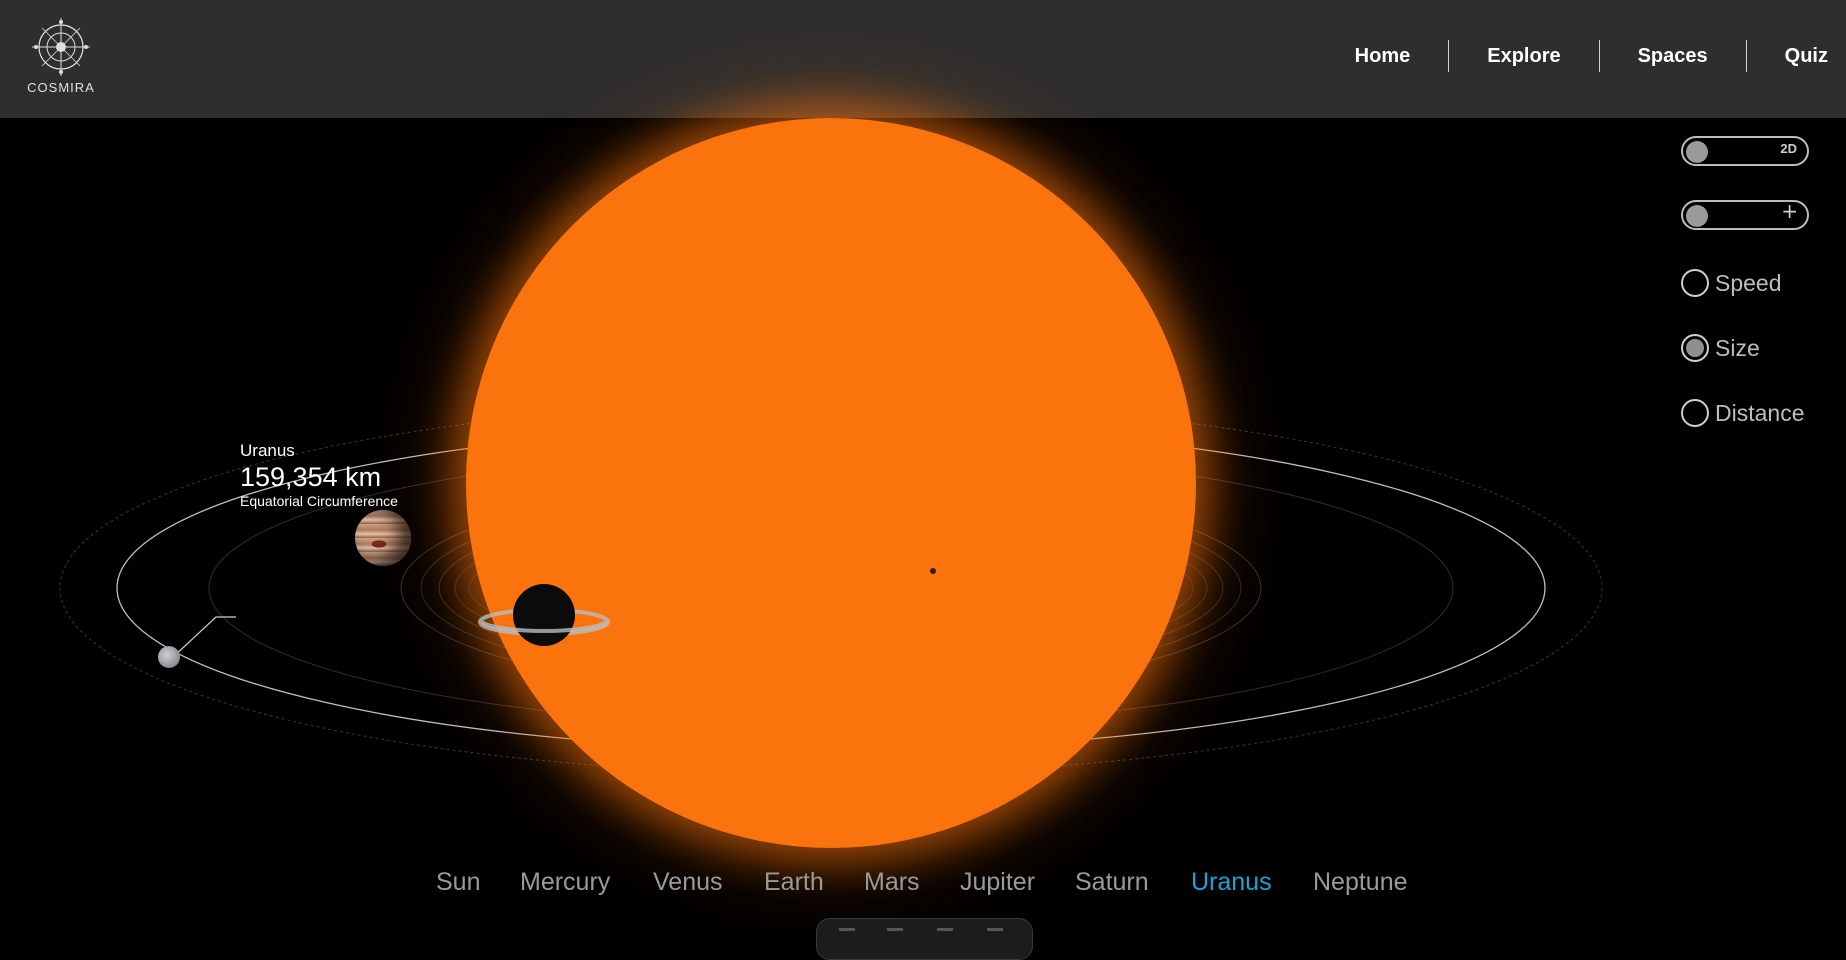  I want to click on radio-distance: Distance, so click(1742, 413).